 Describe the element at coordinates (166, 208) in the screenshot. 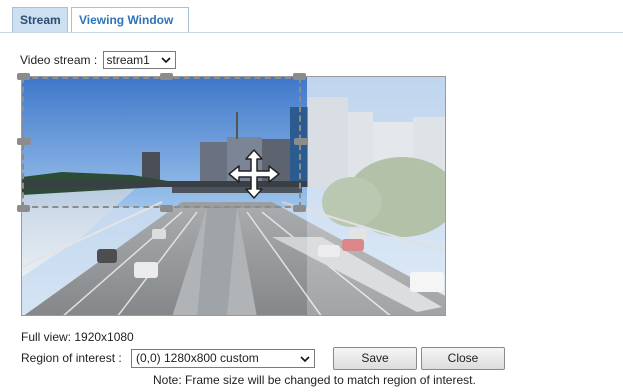

I see `roi-handle-bottom-middle` at that location.